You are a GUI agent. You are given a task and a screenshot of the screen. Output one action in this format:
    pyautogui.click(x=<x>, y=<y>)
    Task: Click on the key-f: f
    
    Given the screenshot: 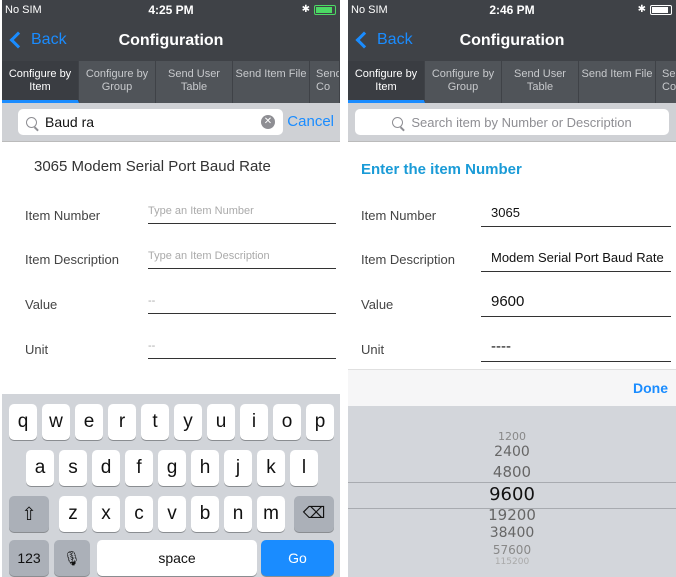 What is the action you would take?
    pyautogui.click(x=139, y=468)
    